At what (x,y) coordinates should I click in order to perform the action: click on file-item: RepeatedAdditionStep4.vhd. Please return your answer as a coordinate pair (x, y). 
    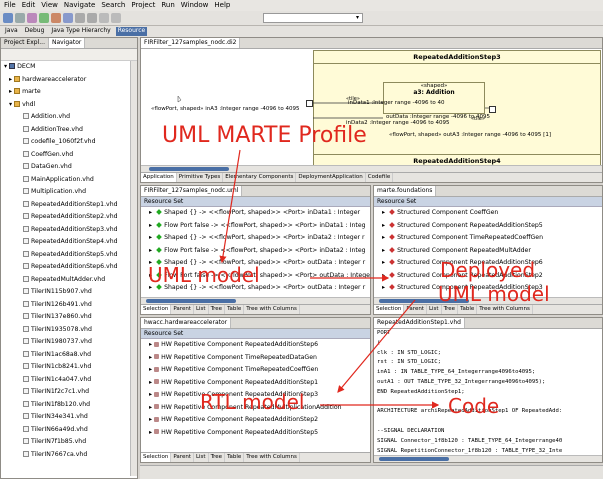
    Looking at the image, I should click on (69, 242).